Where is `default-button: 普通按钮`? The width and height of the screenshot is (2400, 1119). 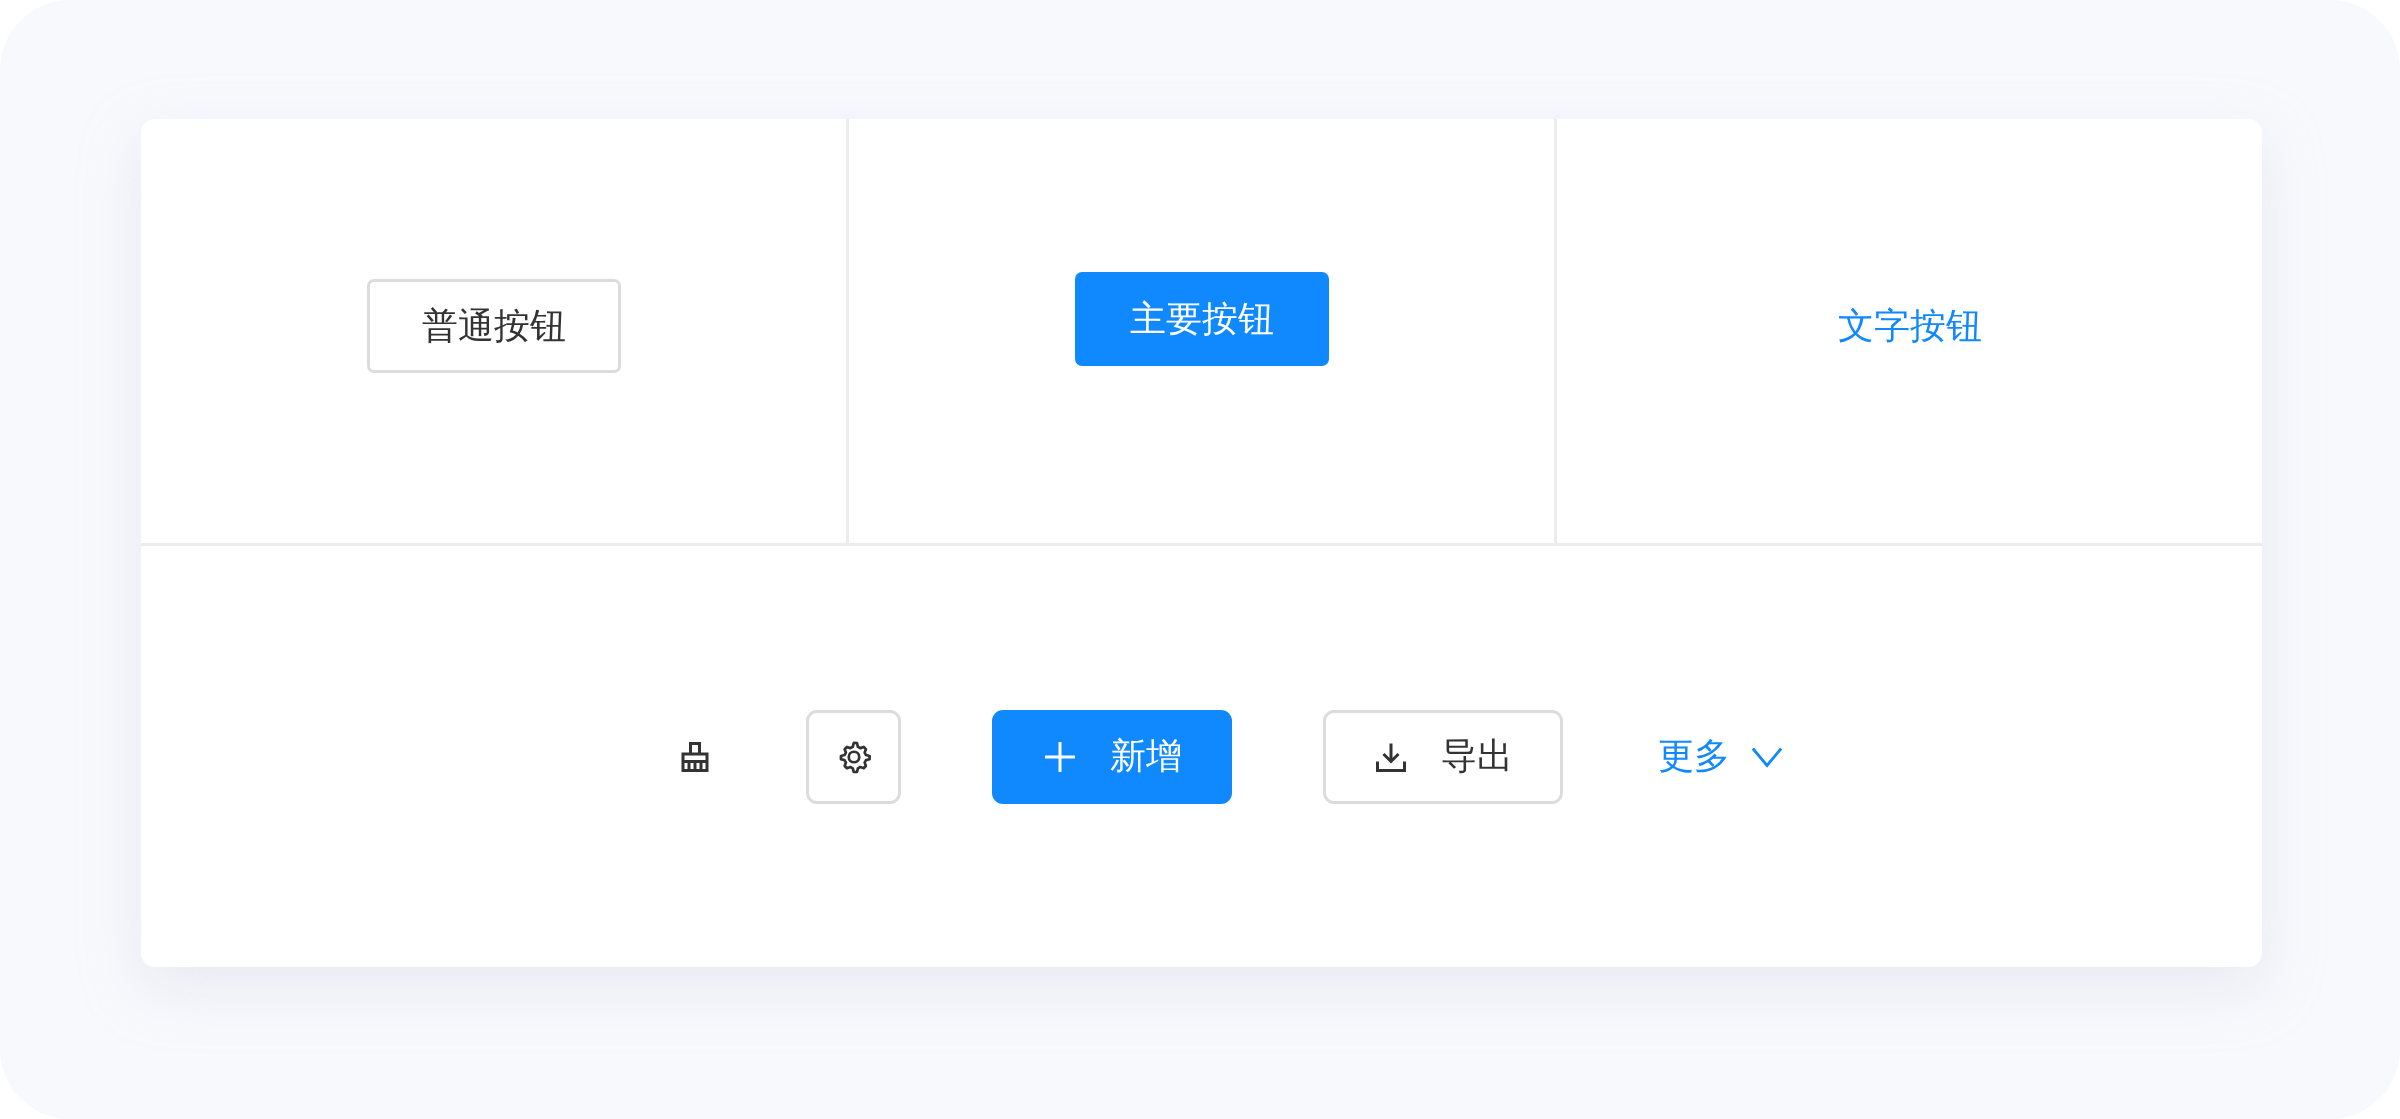 default-button: 普通按钮 is located at coordinates (493, 326).